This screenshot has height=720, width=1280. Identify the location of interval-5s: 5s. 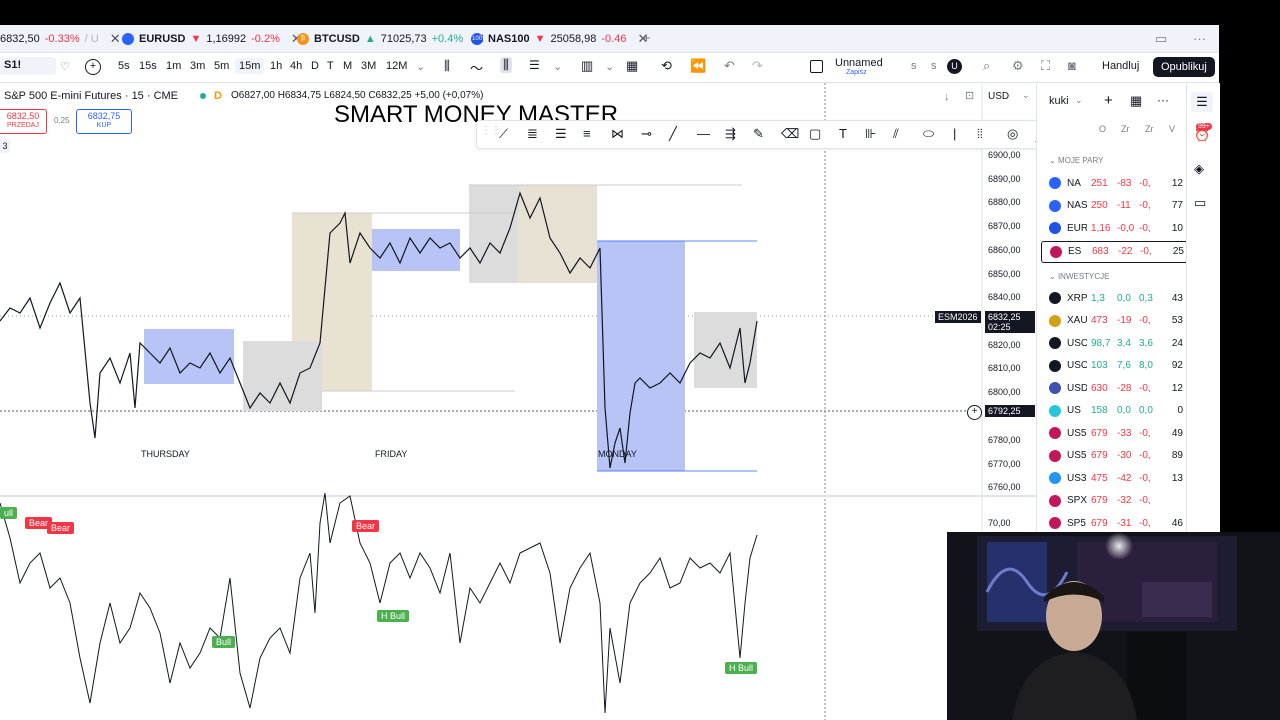
(124, 66).